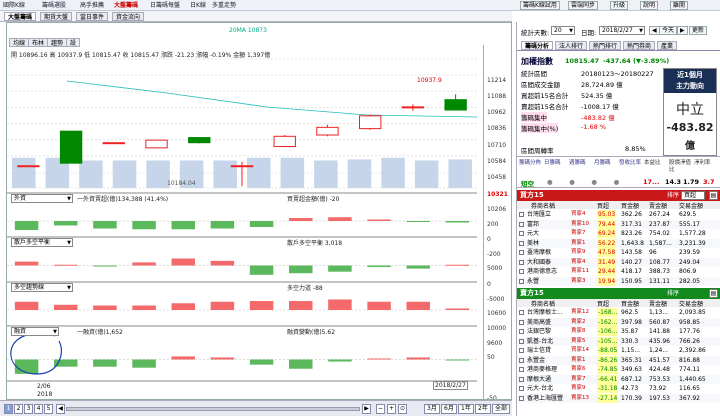 The width and height of the screenshot is (720, 416). What do you see at coordinates (48, 409) in the screenshot?
I see `page-5: 5` at bounding box center [48, 409].